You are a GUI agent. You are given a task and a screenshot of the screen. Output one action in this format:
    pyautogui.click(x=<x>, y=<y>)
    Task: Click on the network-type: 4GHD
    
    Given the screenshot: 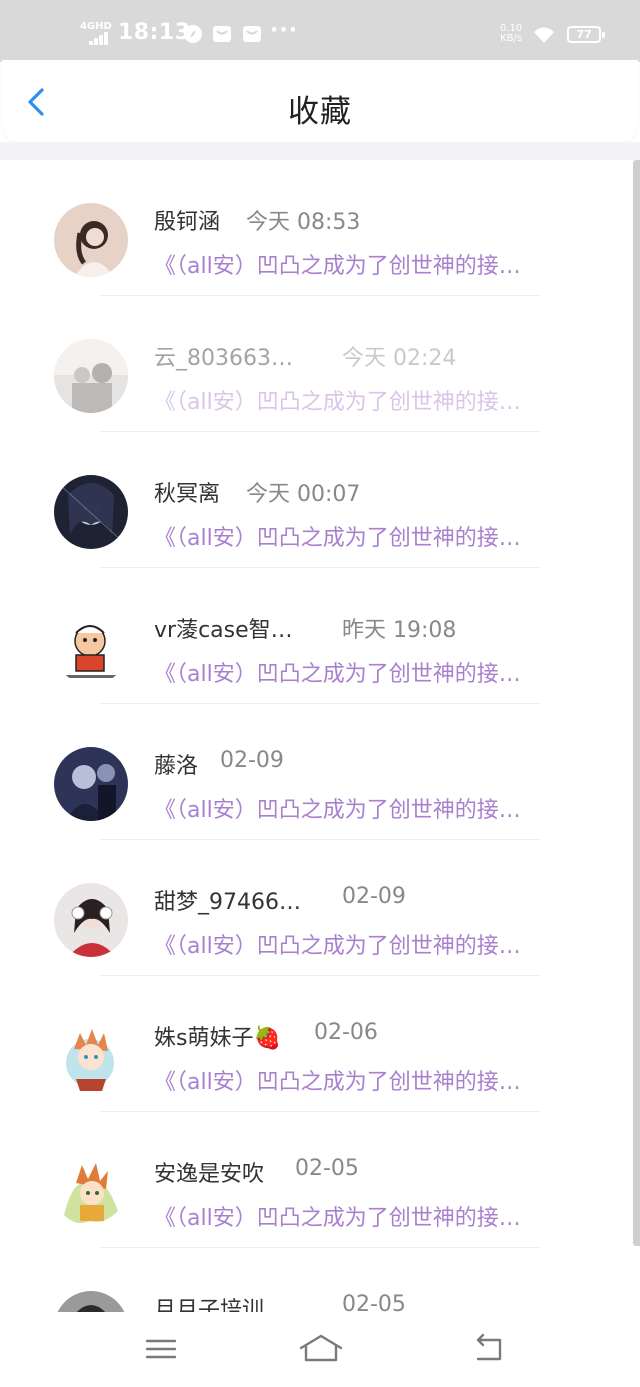 What is the action you would take?
    pyautogui.click(x=96, y=26)
    